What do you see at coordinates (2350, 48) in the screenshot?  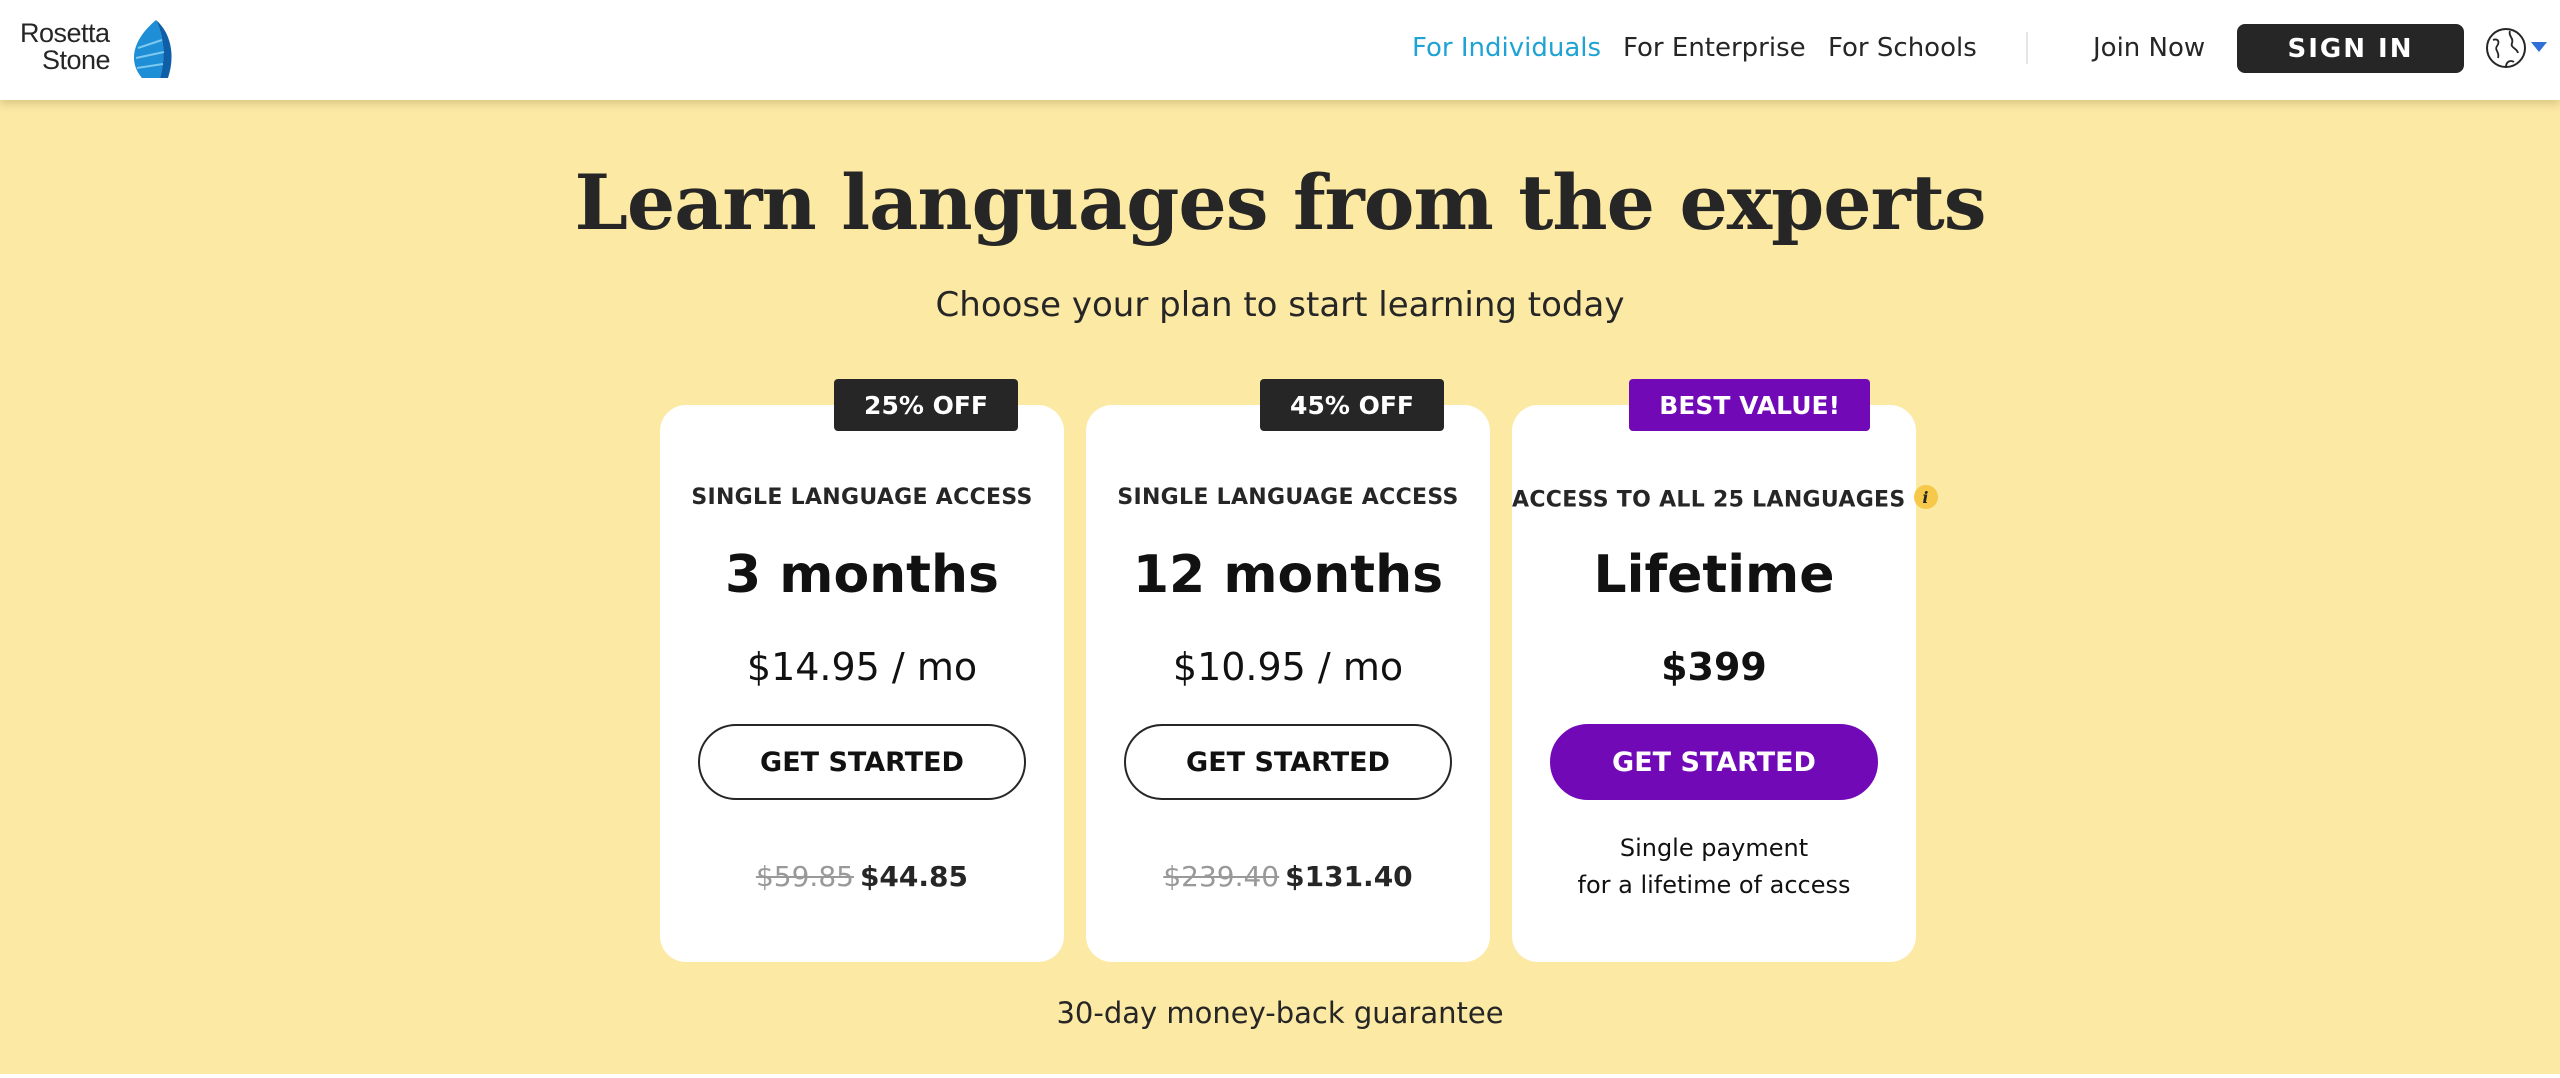 I see `sign-in-button: SIGN IN` at bounding box center [2350, 48].